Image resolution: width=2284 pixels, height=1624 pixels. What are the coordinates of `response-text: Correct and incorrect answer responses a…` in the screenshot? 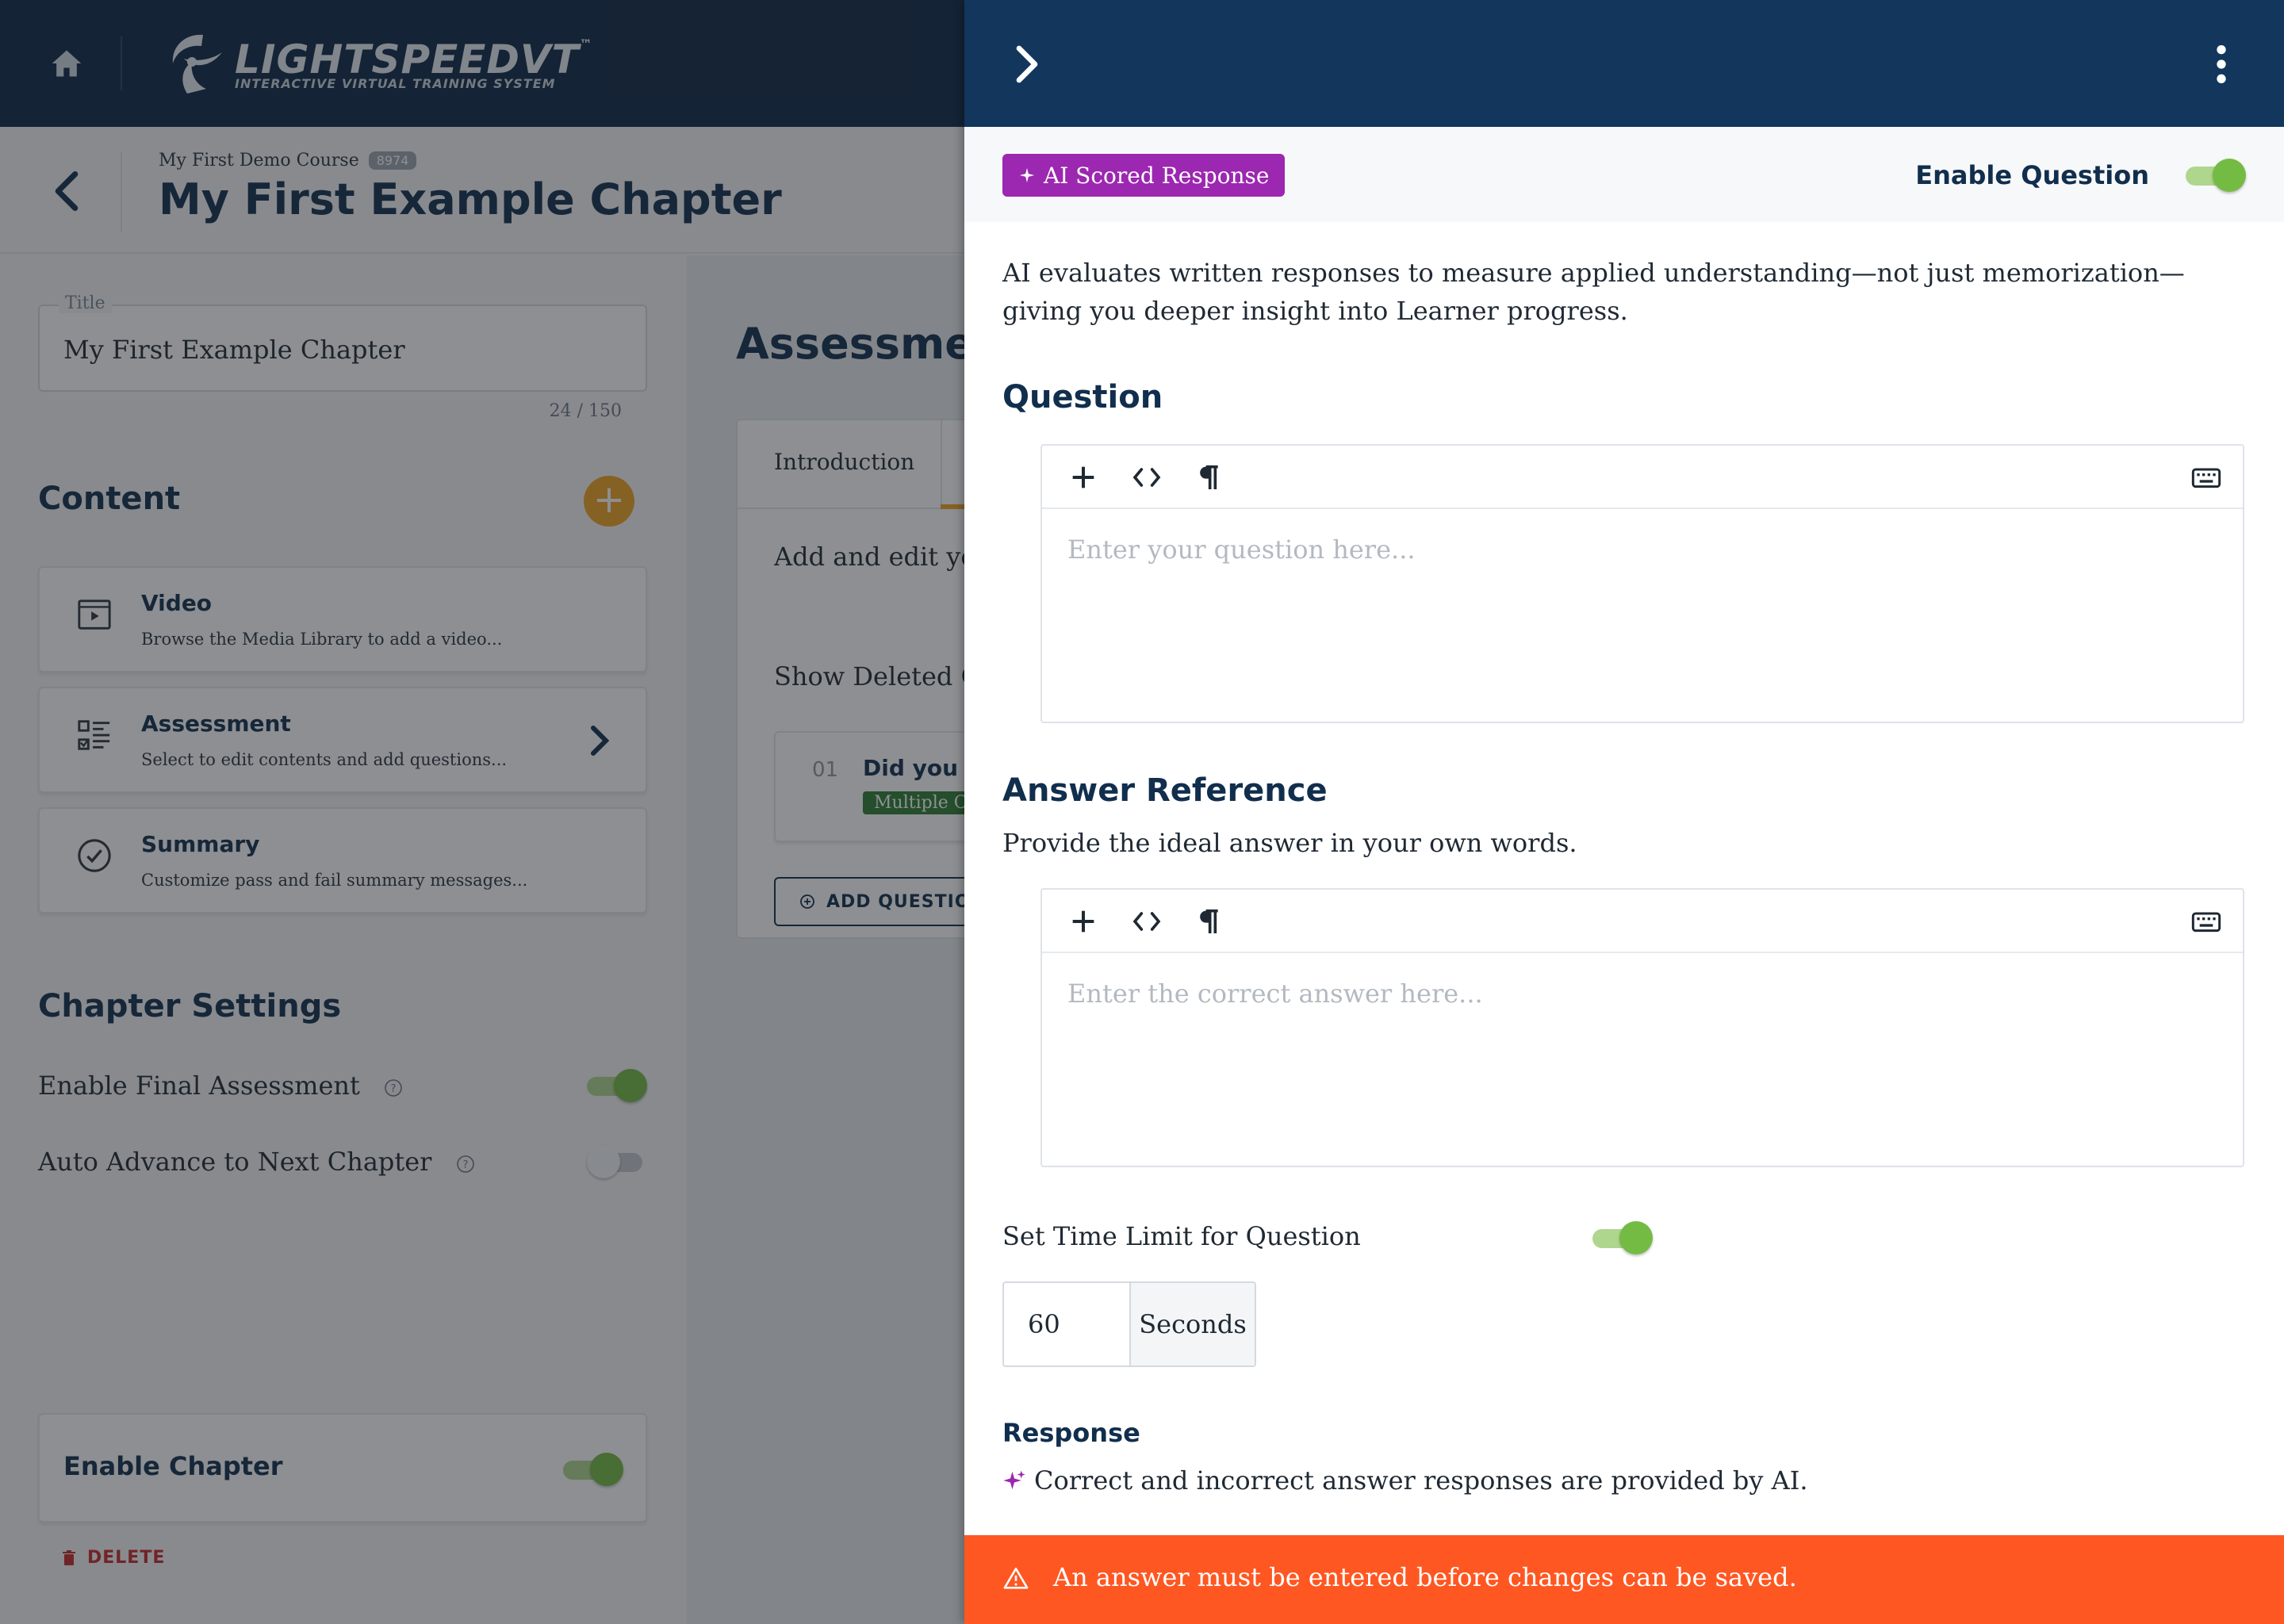 It's located at (1421, 1480).